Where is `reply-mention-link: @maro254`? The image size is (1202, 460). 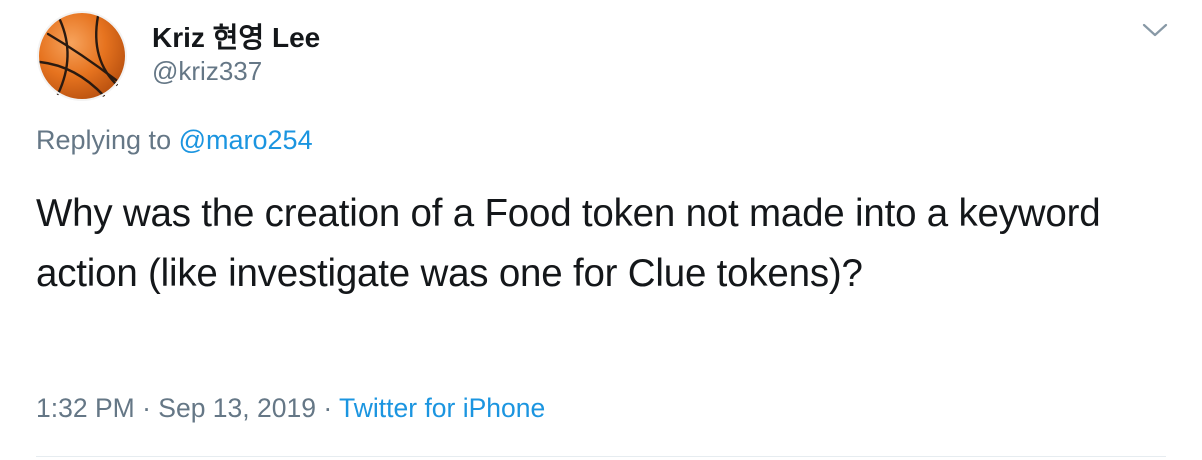
reply-mention-link: @maro254 is located at coordinates (246, 140).